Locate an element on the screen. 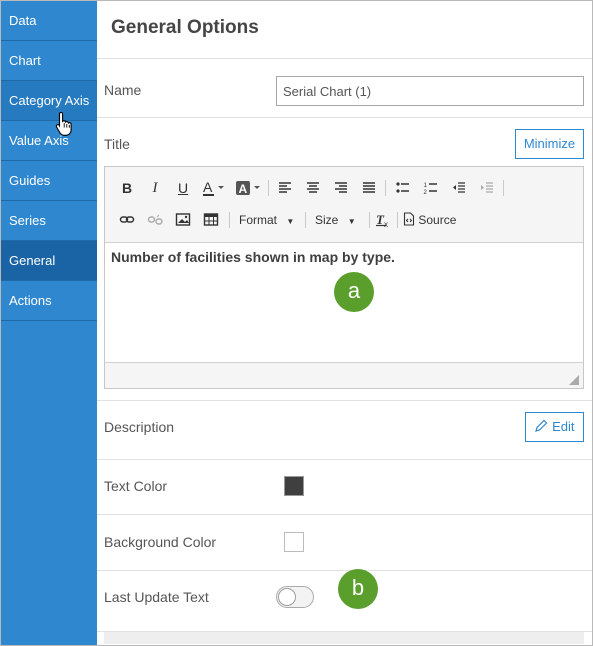  sidebar-item-label: Category Axis is located at coordinates (49, 100).